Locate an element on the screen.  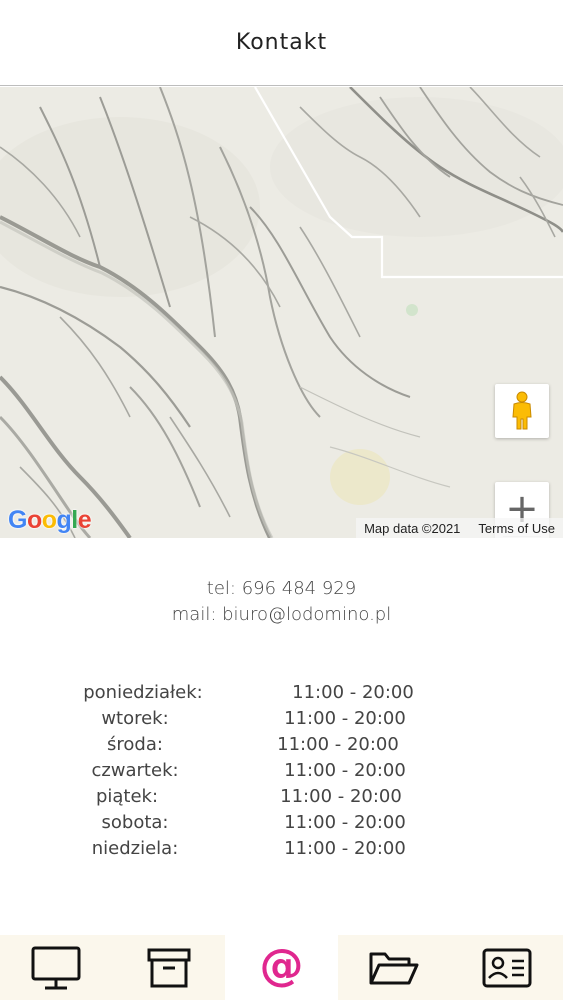
nav-item-contact-card is located at coordinates (506, 967).